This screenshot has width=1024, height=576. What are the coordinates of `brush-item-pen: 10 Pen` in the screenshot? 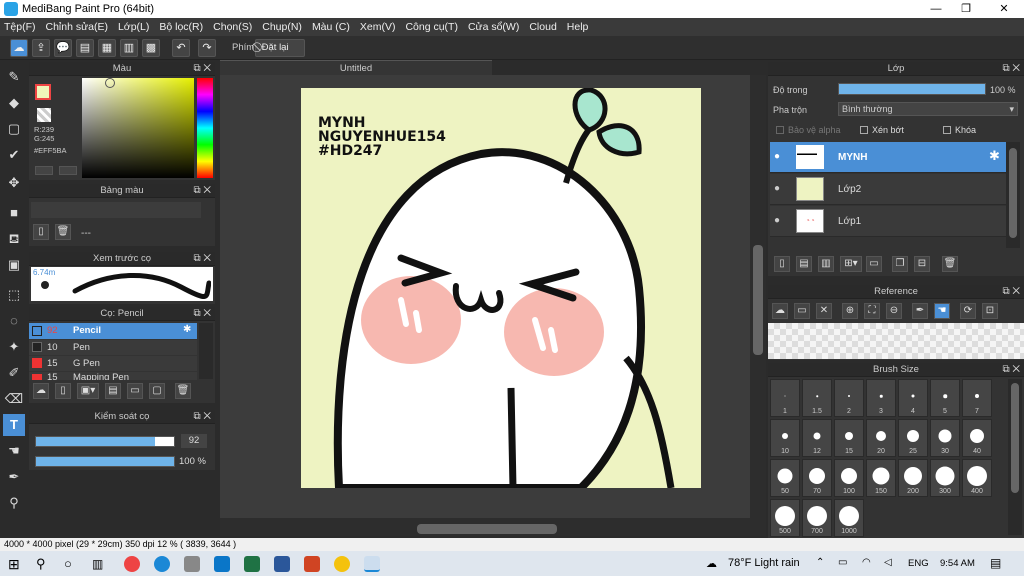 It's located at (113, 347).